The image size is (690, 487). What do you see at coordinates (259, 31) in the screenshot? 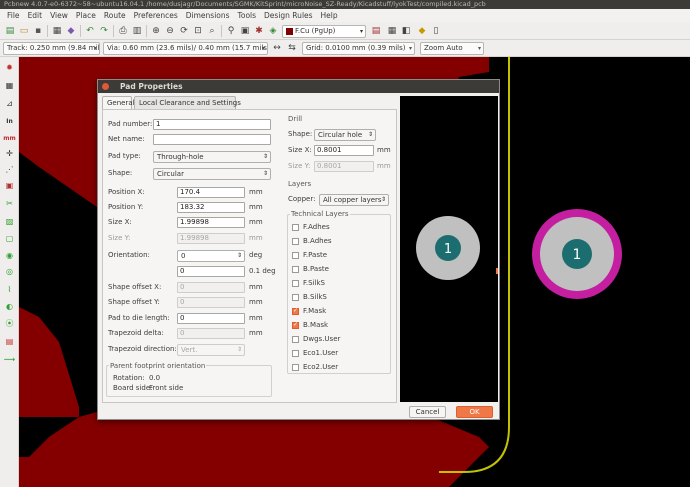
I see `drc-icon: ✱` at bounding box center [259, 31].